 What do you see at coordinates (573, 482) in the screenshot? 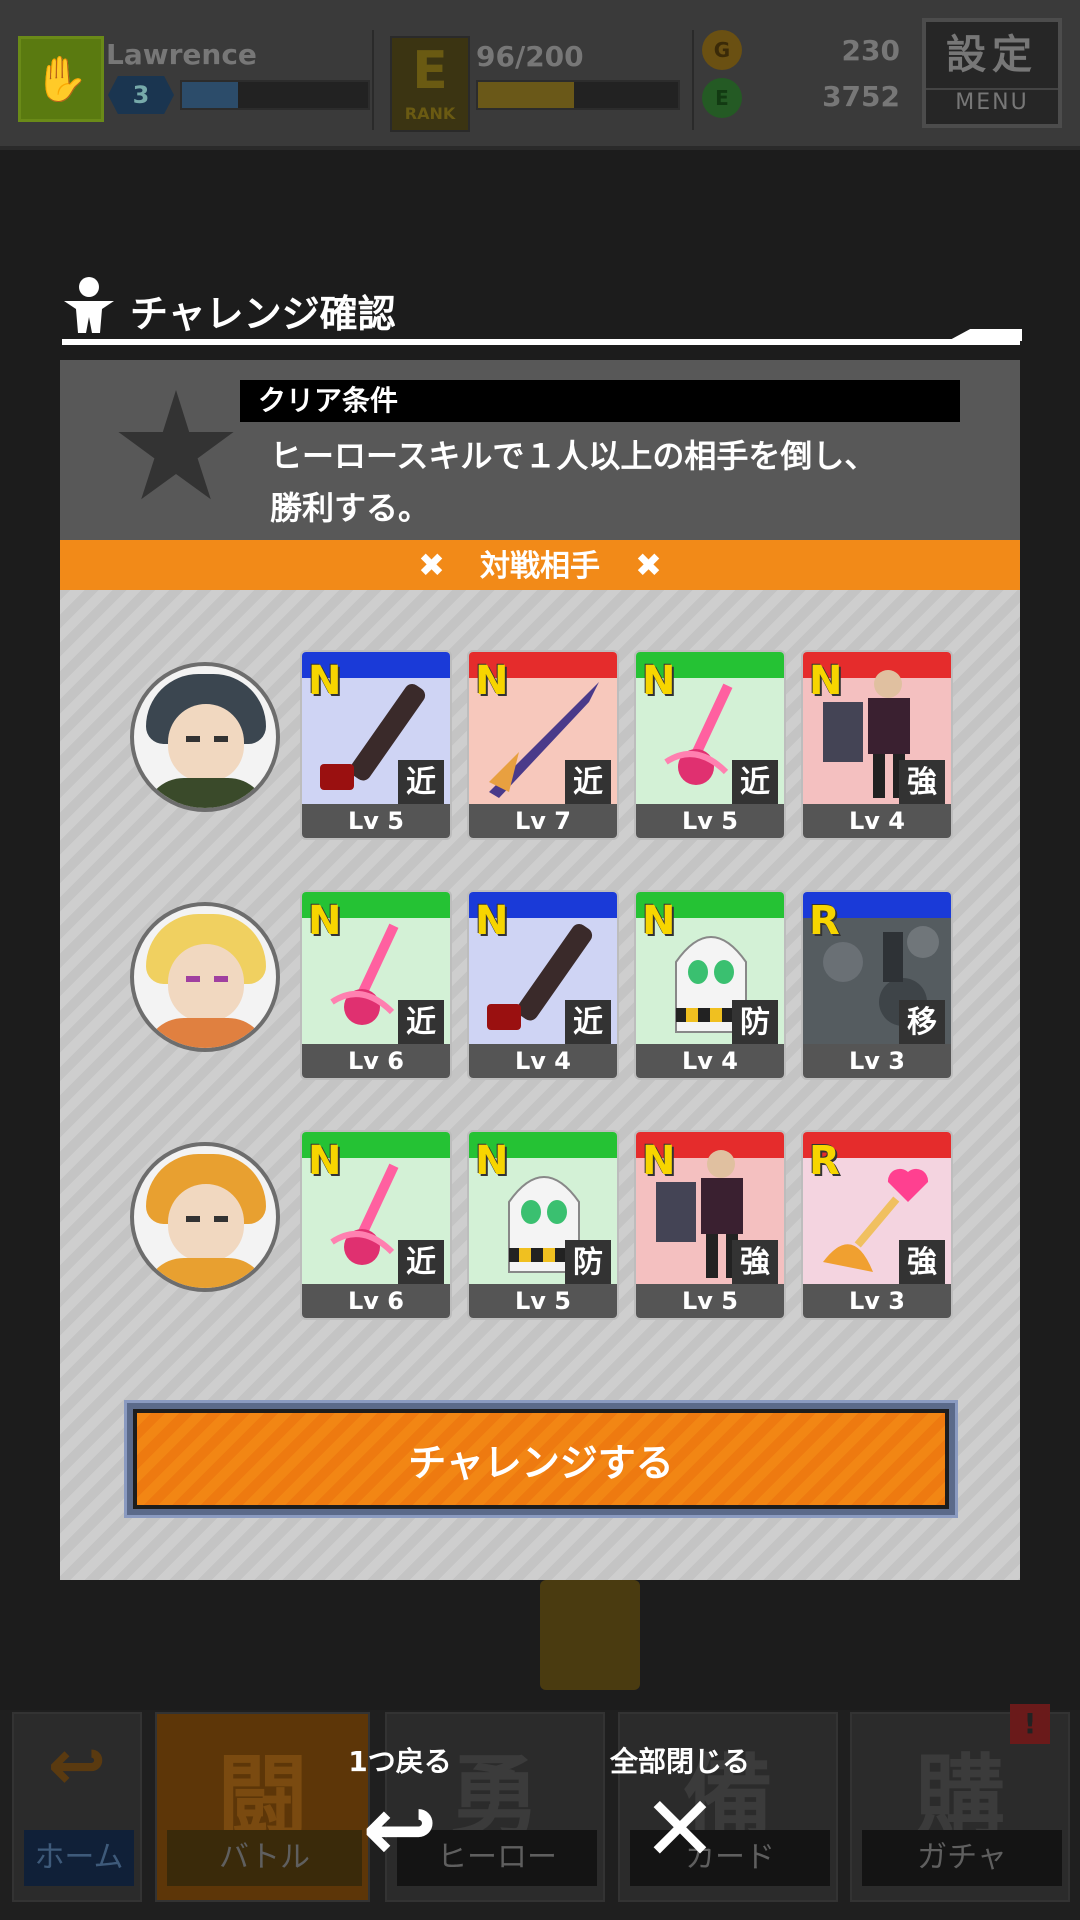
I see `clear-condition-text: ヒーロースキルで１人以上の相手を倒し、 勝利する。` at bounding box center [573, 482].